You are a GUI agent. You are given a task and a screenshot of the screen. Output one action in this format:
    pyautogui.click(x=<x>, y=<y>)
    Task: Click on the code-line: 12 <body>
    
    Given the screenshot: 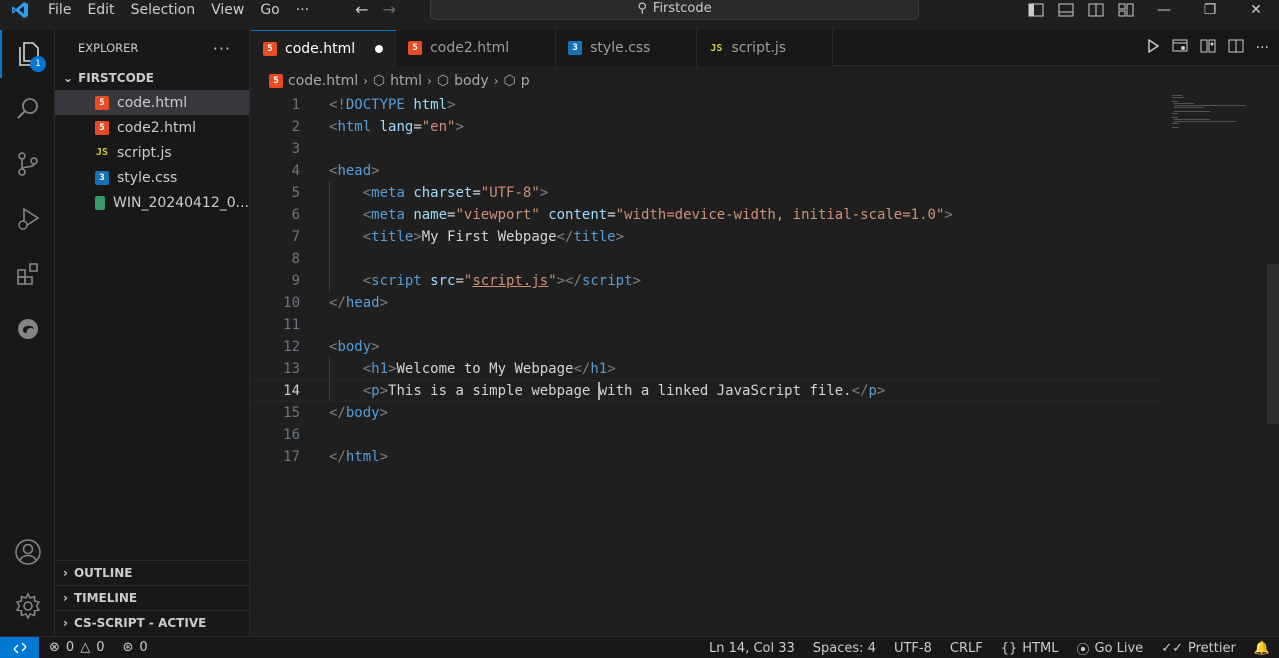 What is the action you would take?
    pyautogui.click(x=765, y=347)
    